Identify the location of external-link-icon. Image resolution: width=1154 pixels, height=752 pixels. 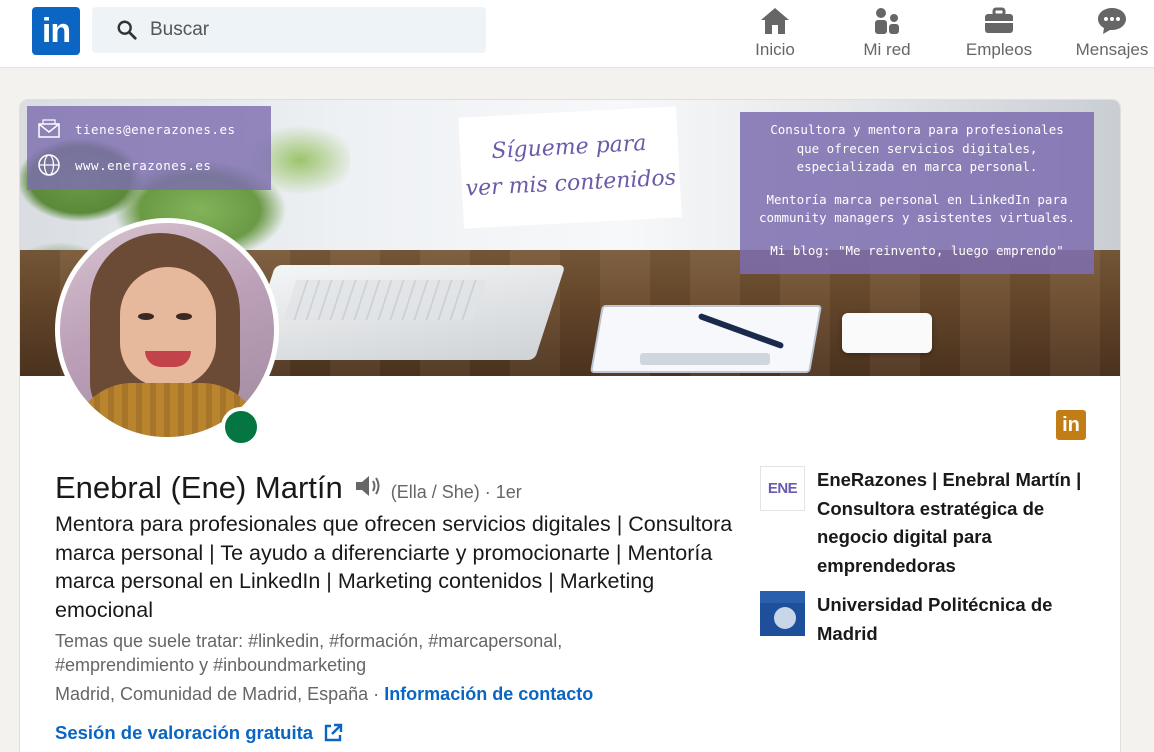
(333, 732).